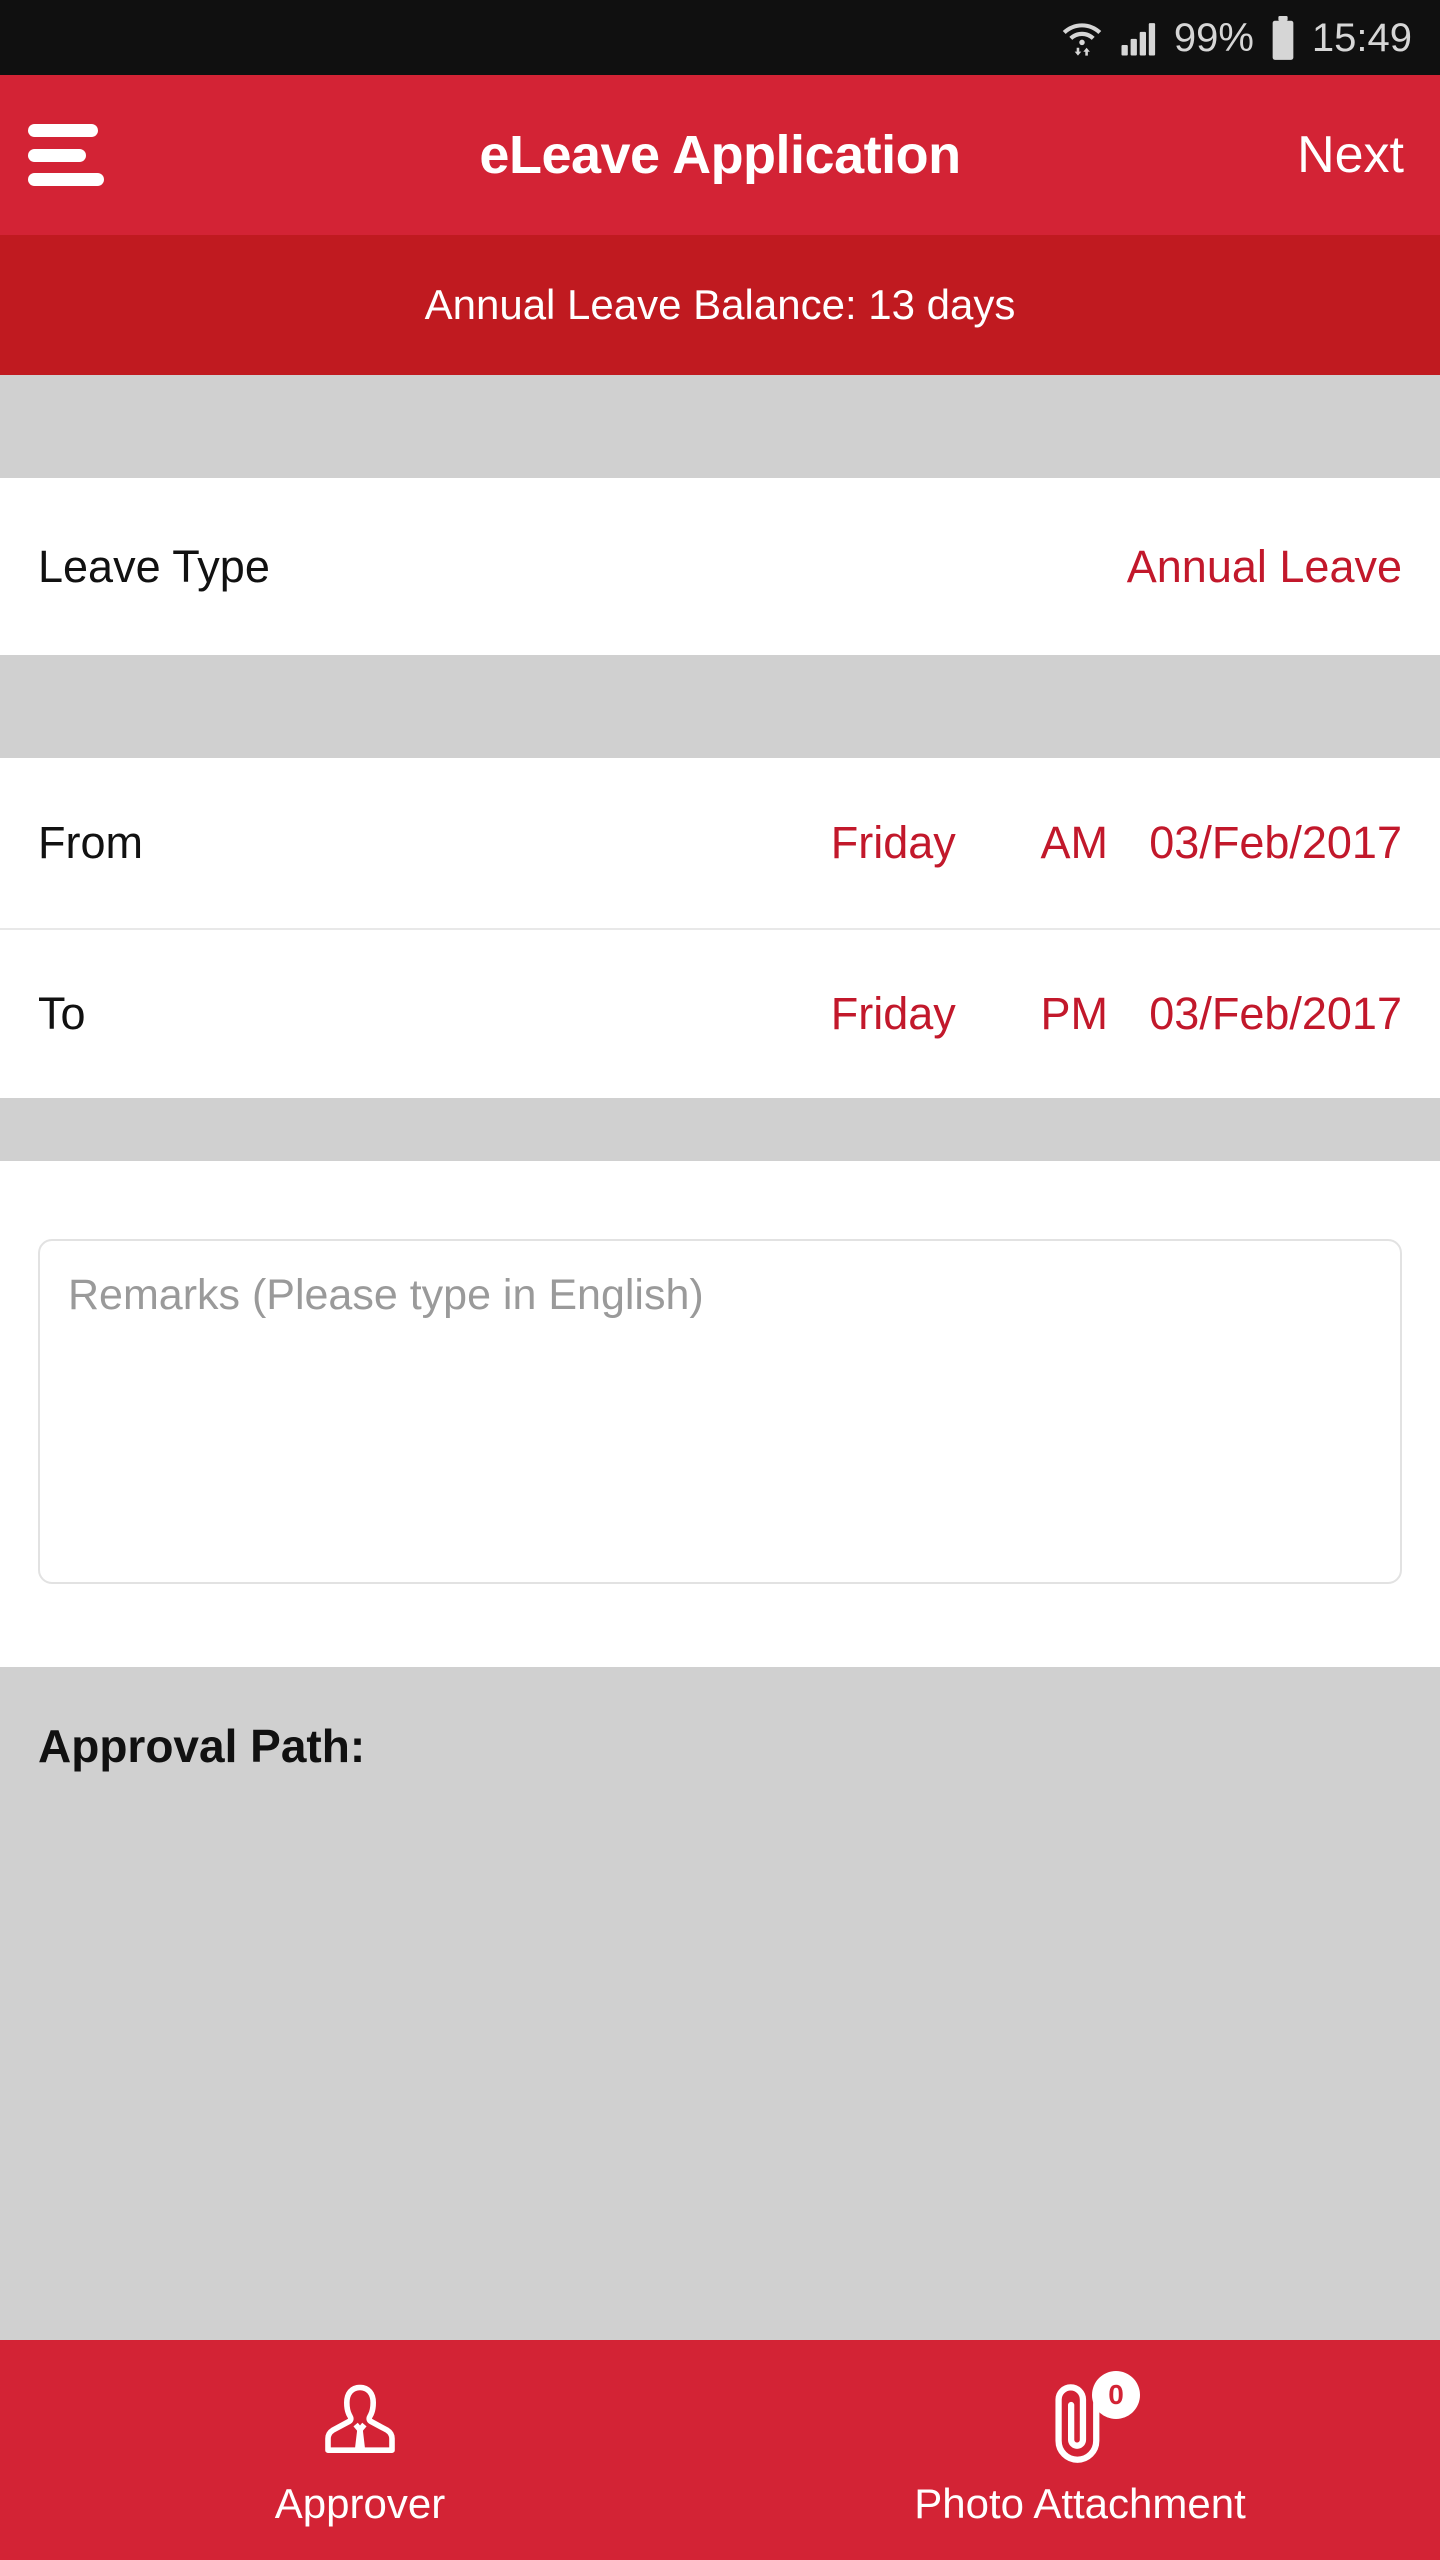  I want to click on from-values: Friday AM 03/Feb/2017, so click(1094, 843).